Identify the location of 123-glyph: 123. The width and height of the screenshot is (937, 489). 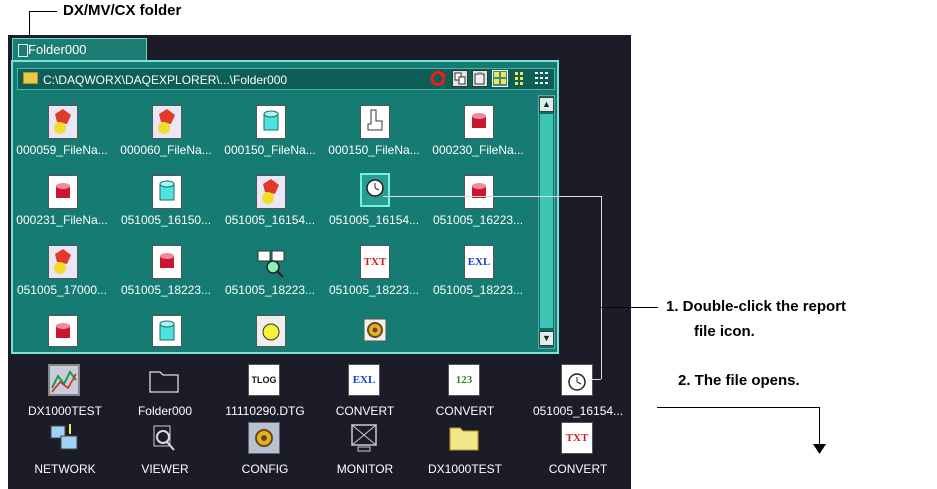
(464, 380).